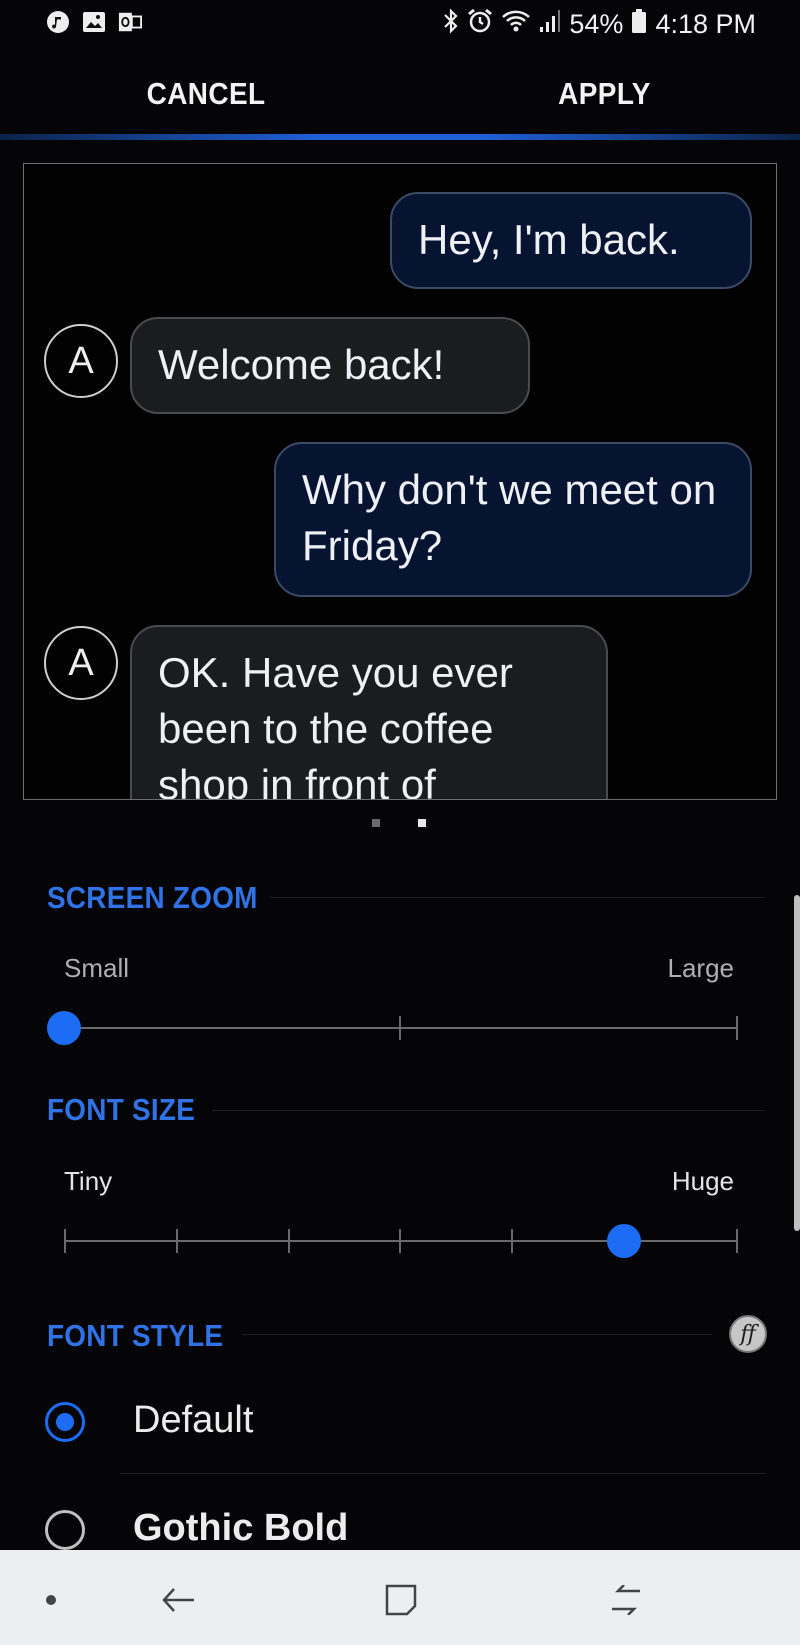 The image size is (800, 1645). What do you see at coordinates (480, 24) in the screenshot?
I see `alarm-icon` at bounding box center [480, 24].